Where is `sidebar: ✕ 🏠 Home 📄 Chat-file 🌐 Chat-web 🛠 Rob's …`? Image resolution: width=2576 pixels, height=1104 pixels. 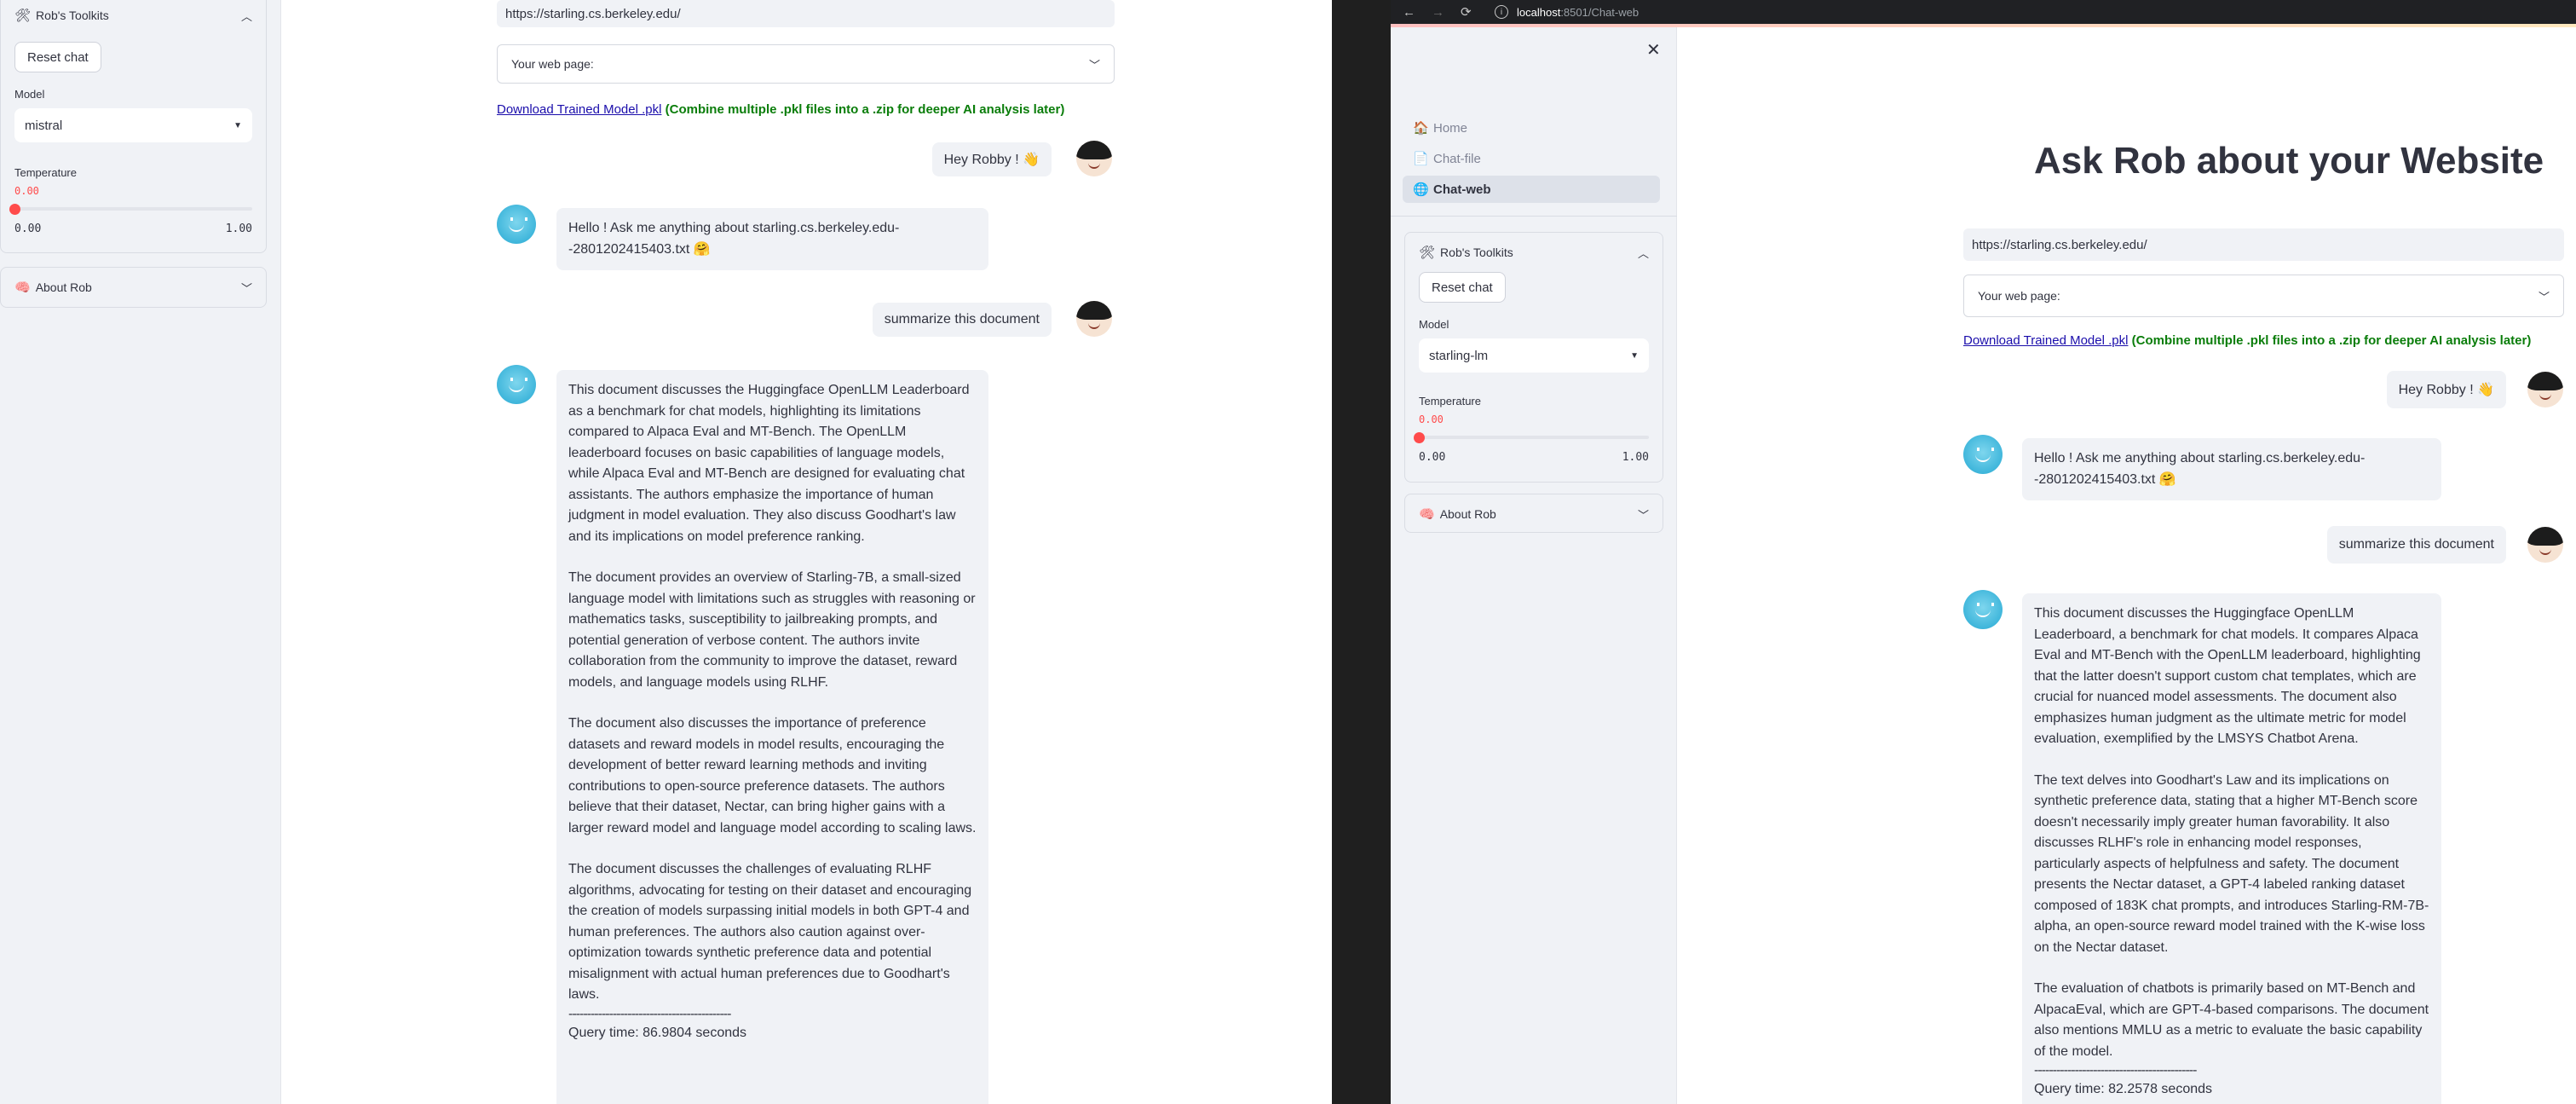 sidebar: ✕ 🏠 Home 📄 Chat-file 🌐 Chat-web 🛠 Rob's … is located at coordinates (1534, 565).